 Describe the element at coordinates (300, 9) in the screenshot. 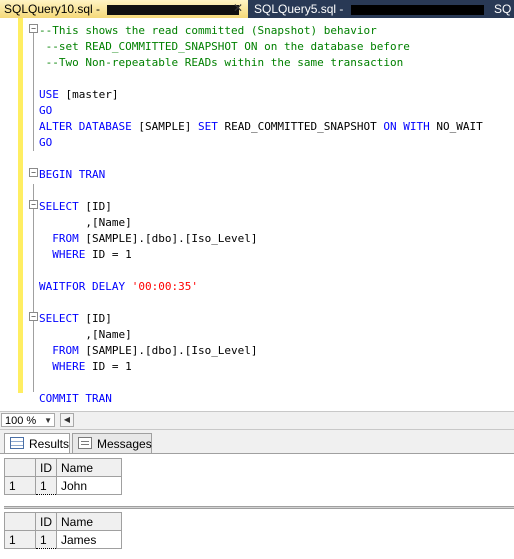

I see `tab-label: SQLQuery5.sql -` at that location.